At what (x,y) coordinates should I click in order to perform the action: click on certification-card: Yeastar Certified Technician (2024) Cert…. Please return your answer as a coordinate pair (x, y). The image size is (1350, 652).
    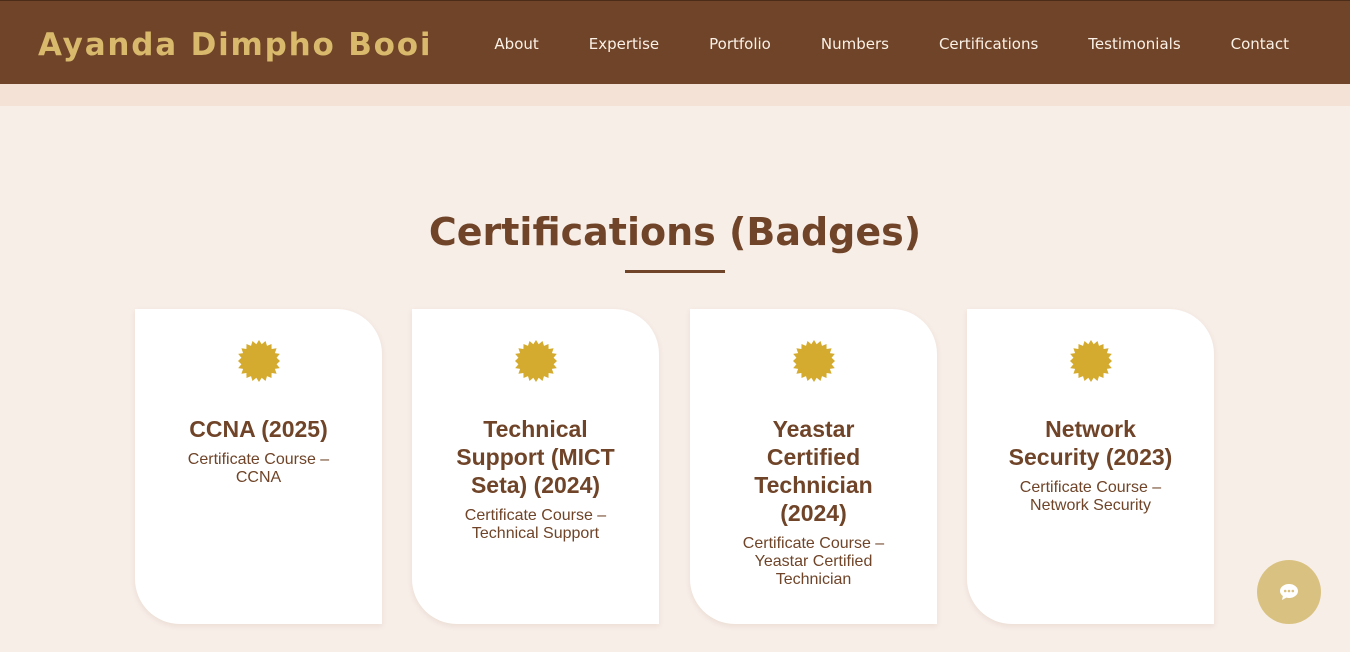
    Looking at the image, I should click on (813, 466).